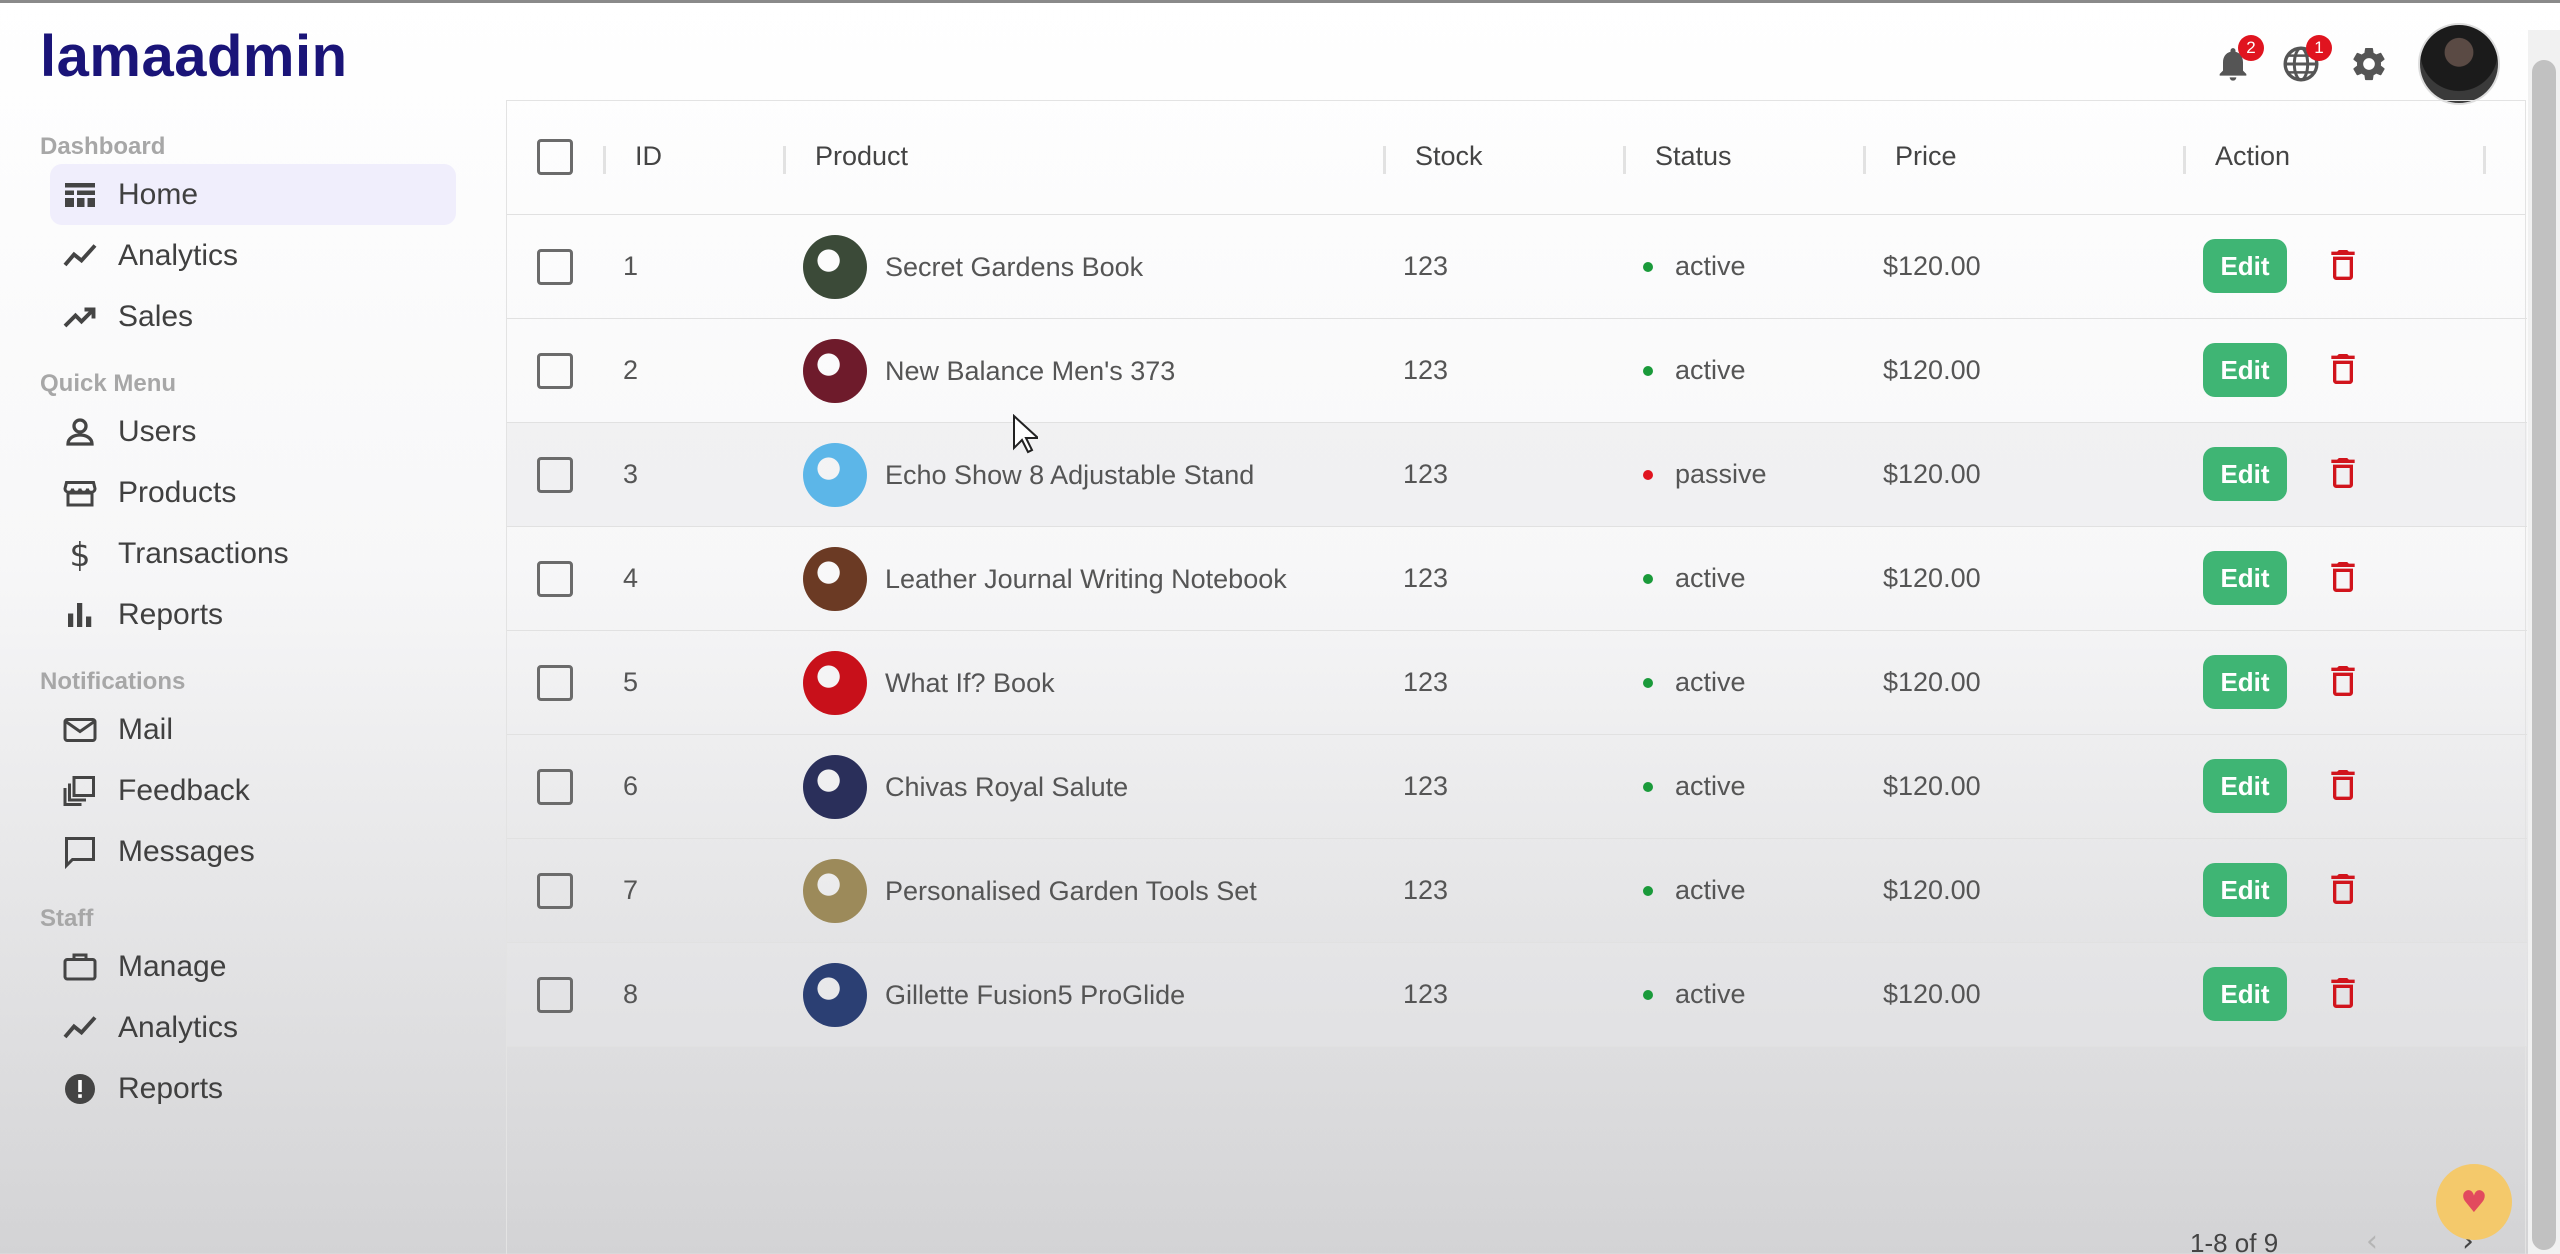 Image resolution: width=2560 pixels, height=1254 pixels. Describe the element at coordinates (2319, 48) in the screenshot. I see `language-badge: 1` at that location.